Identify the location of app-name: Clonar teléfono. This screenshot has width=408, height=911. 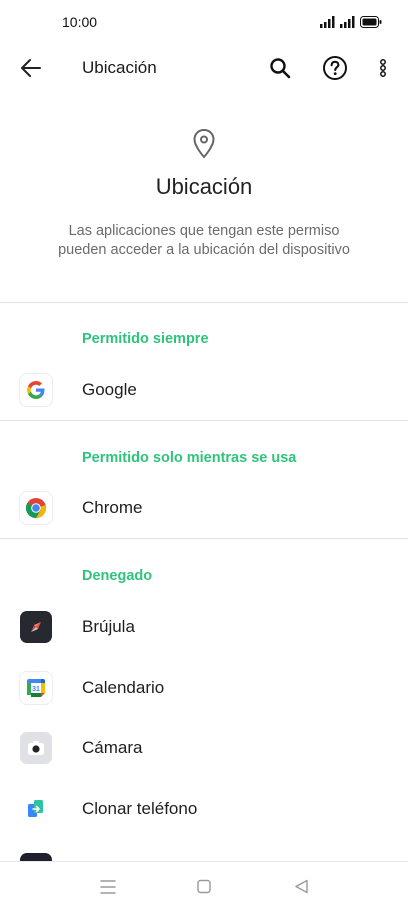
(140, 808).